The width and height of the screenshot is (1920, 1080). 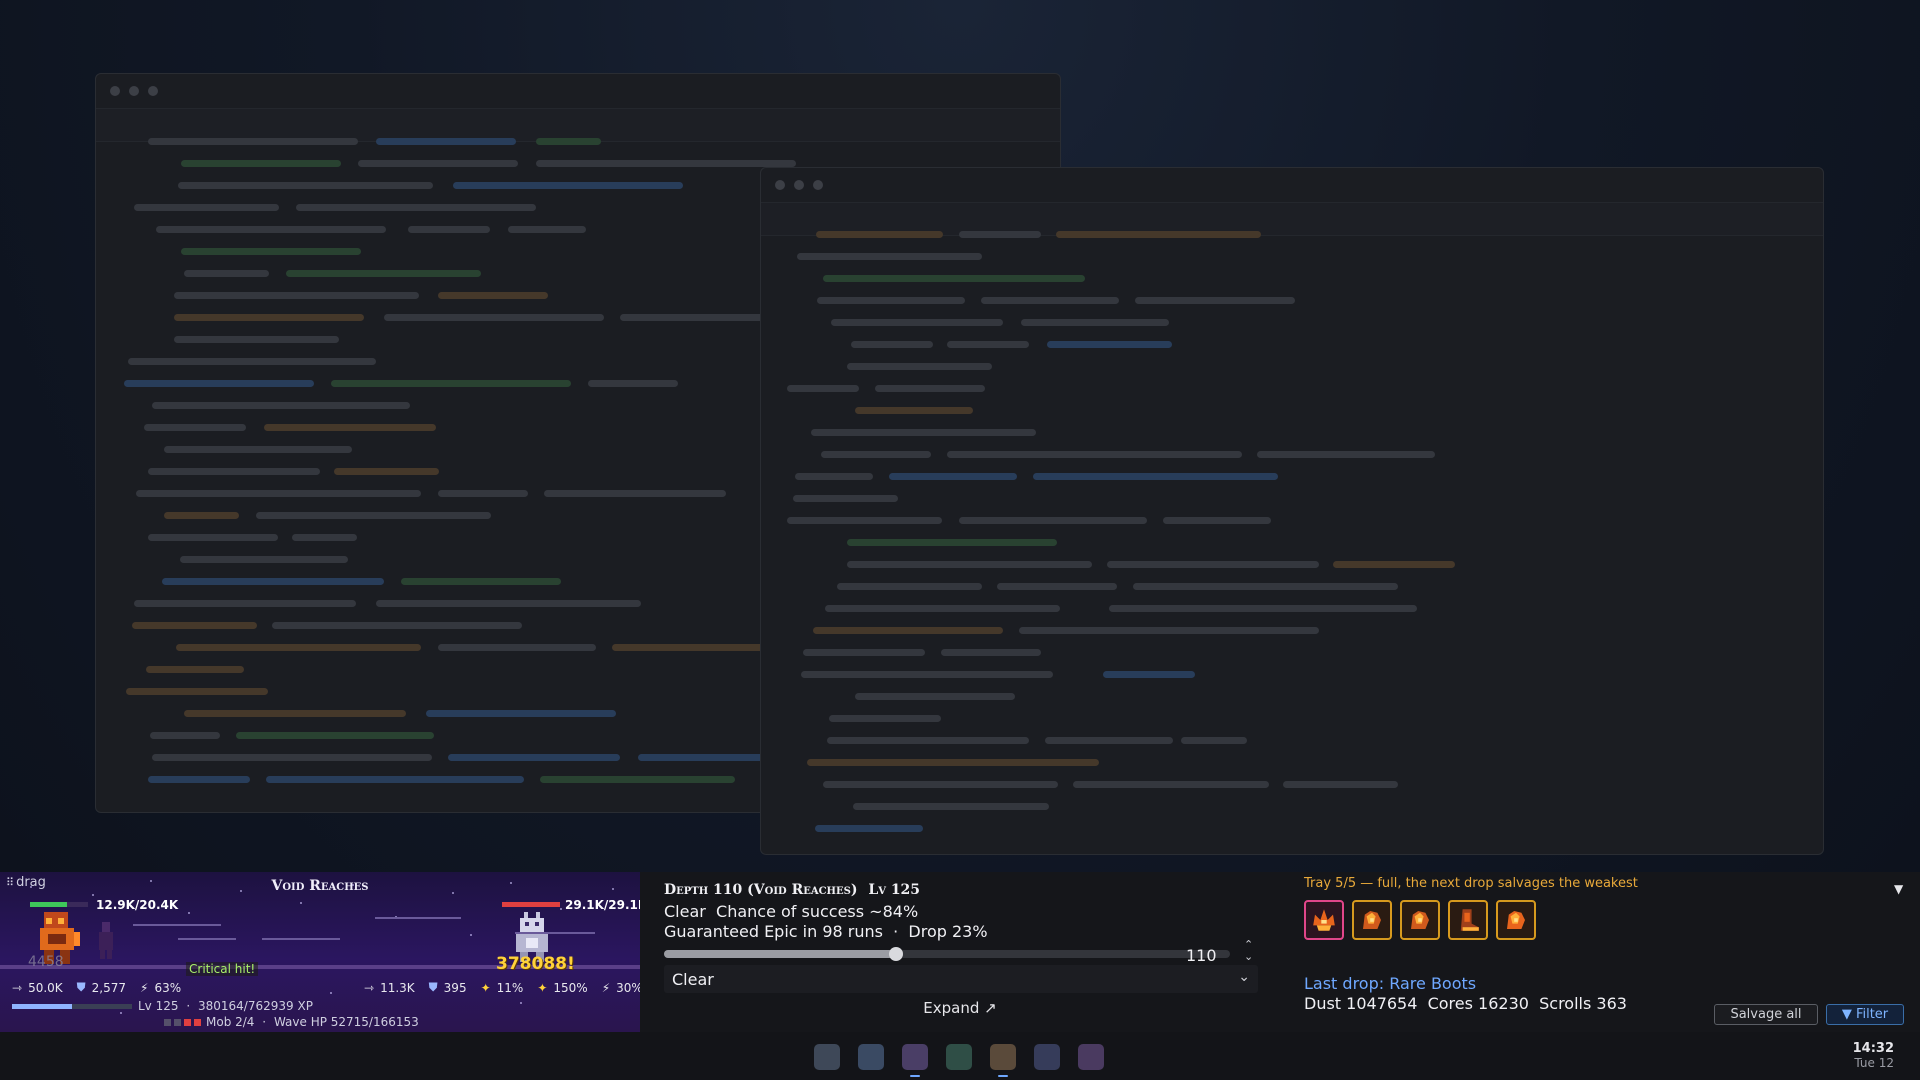 I want to click on mob-count: Mob 2/4, so click(x=230, y=1022).